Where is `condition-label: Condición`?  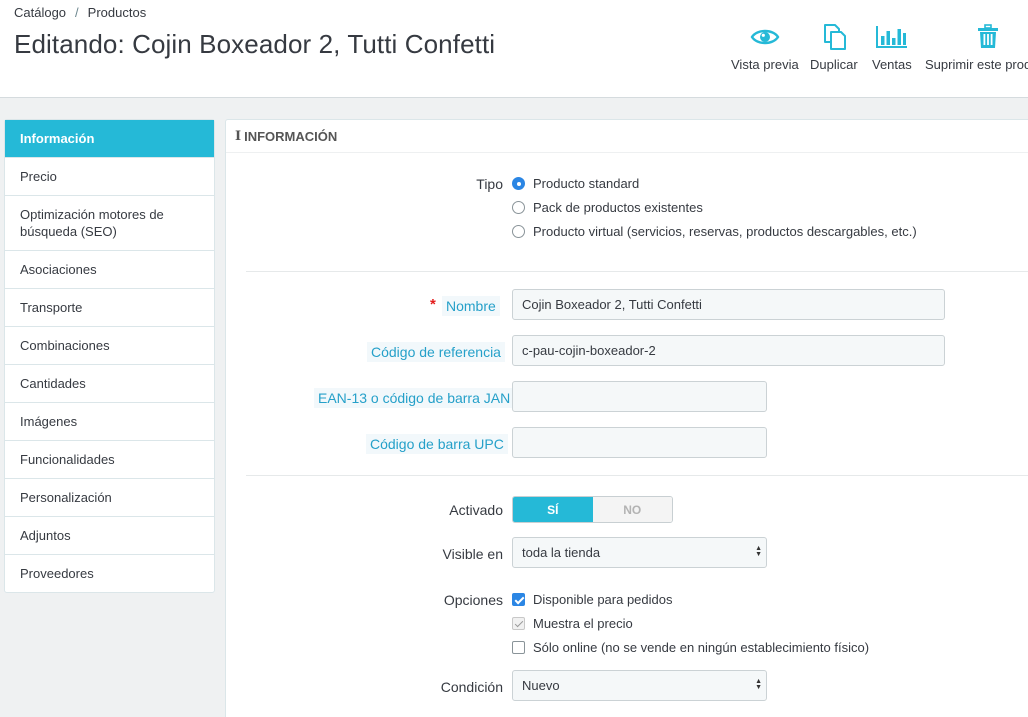
condition-label: Condición is located at coordinates (471, 687).